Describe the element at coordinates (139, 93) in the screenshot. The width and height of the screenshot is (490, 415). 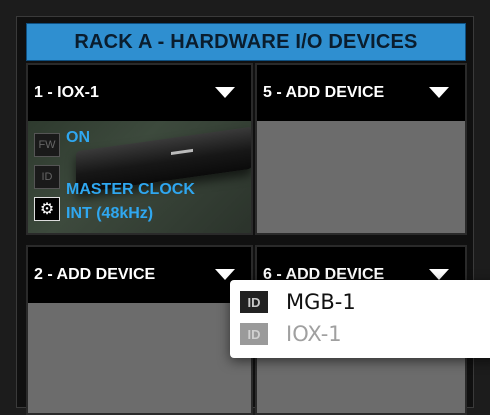
I see `slot-1-header: 1 - IOX-1` at that location.